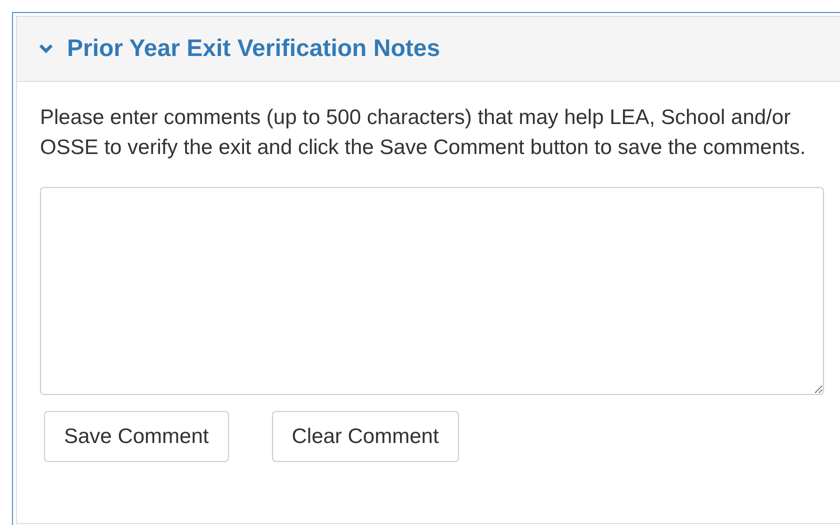  Describe the element at coordinates (365, 436) in the screenshot. I see `comment-button: Clear Comment` at that location.